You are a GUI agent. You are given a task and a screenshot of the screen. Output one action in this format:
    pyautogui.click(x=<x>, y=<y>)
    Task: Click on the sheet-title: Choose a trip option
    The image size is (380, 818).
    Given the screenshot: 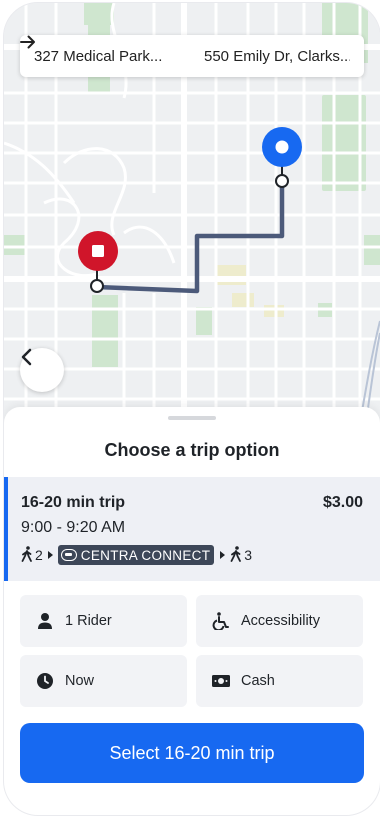 What is the action you would take?
    pyautogui.click(x=192, y=450)
    